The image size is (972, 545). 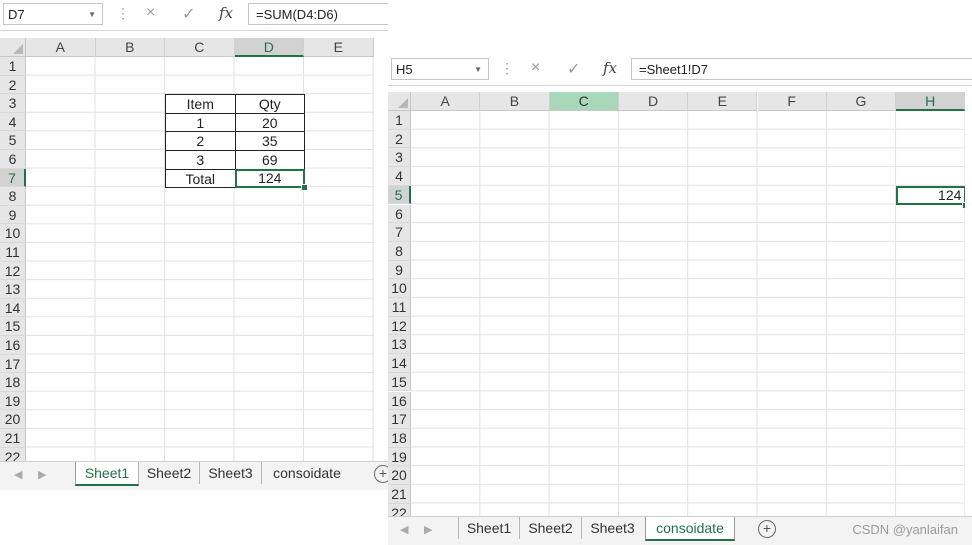 I want to click on cell-c5: 2, so click(x=200, y=141).